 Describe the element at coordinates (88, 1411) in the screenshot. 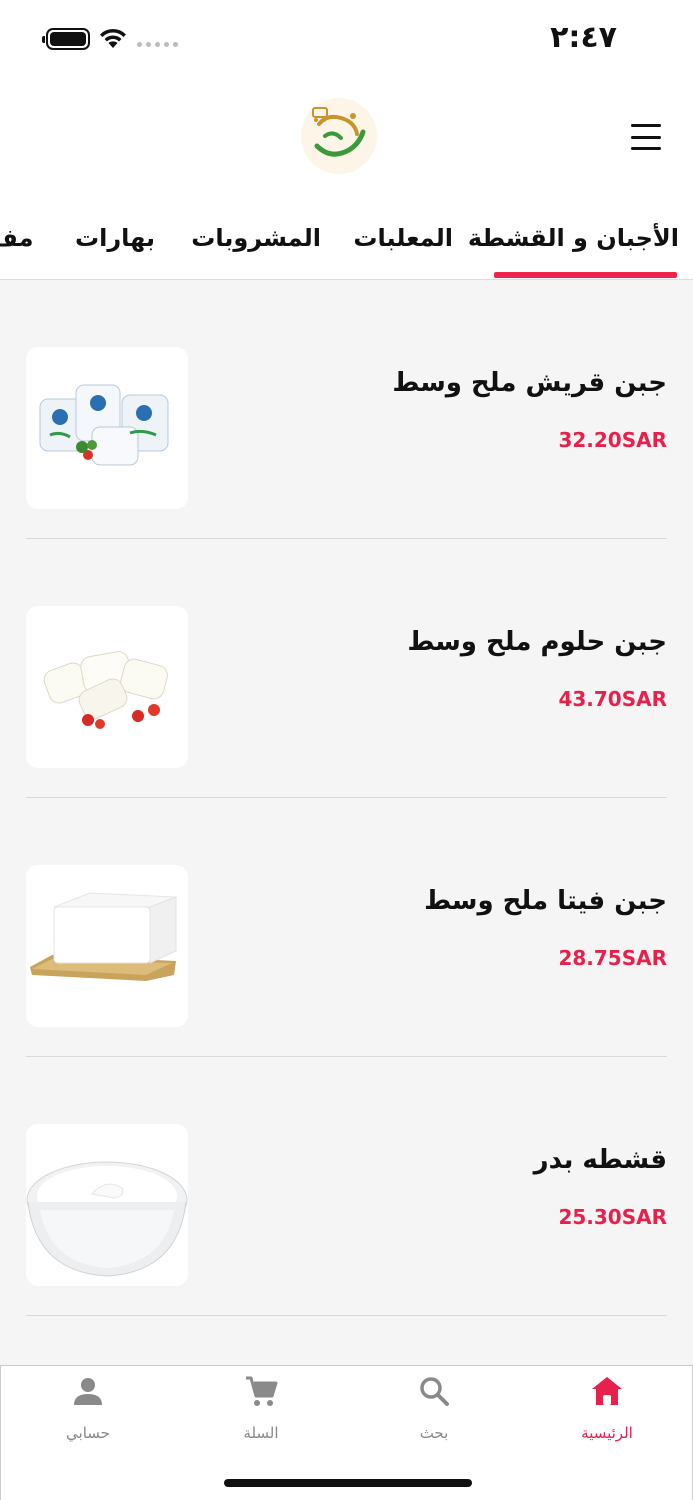

I see `nav-account: حسابي` at that location.